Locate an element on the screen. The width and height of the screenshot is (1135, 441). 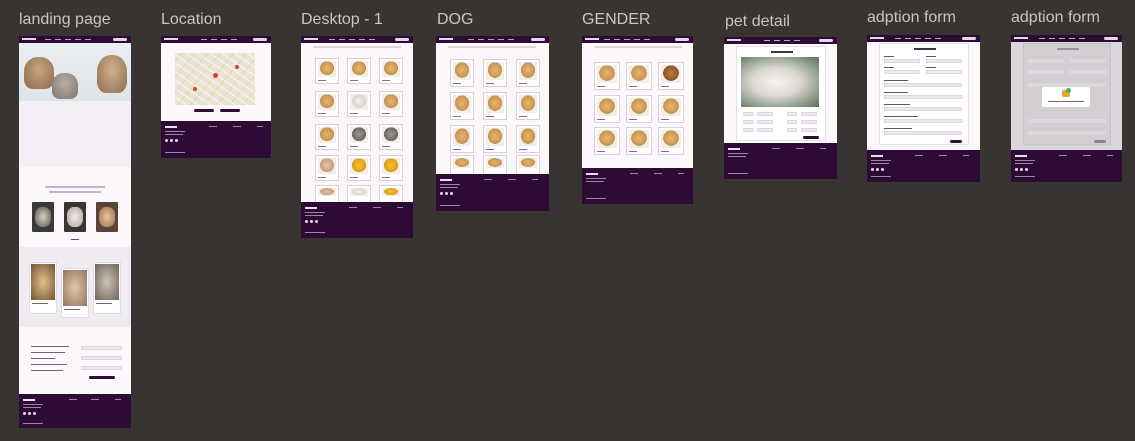
frame-label-adoption-form-2: adption form is located at coordinates (1055, 18).